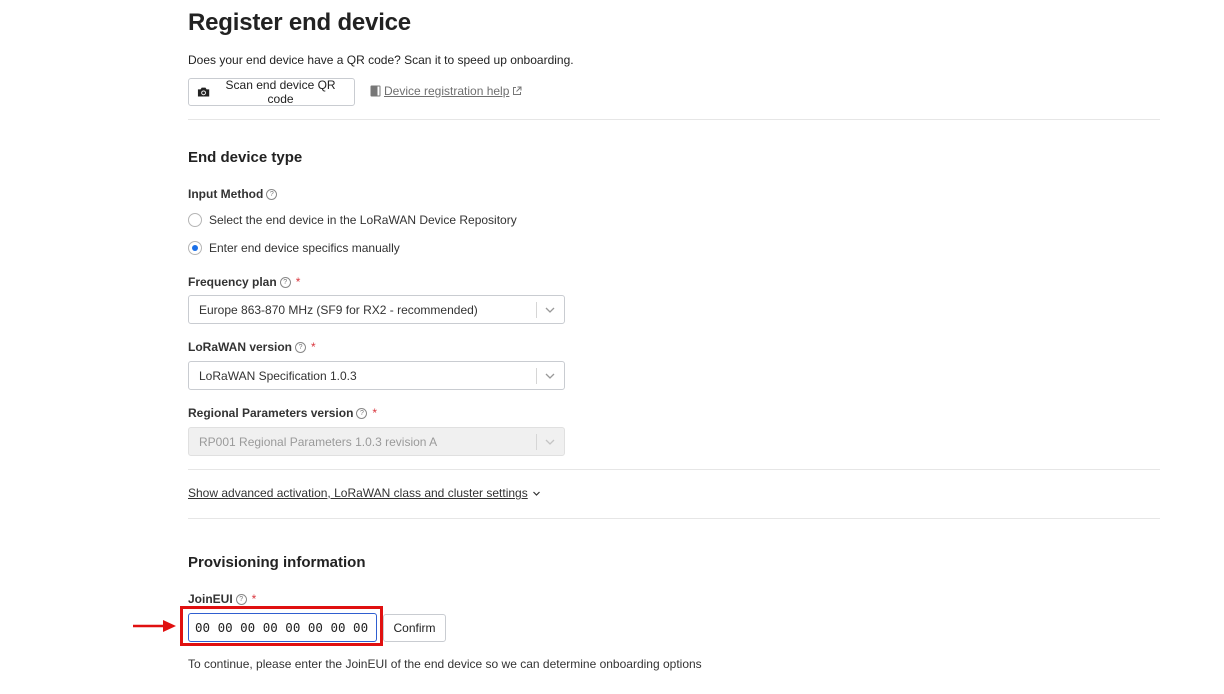  Describe the element at coordinates (517, 90) in the screenshot. I see `external-link-icon` at that location.